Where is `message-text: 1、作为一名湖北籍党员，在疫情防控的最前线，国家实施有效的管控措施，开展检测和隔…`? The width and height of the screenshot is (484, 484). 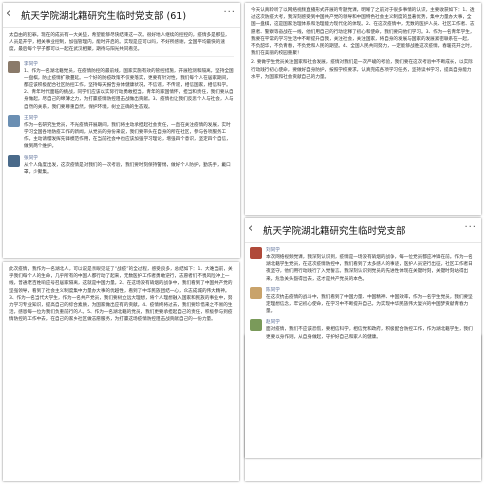 message-text: 1、作为一名湖北籍党员，在疫情防控的最前线，国家实施有效的管控措施，开展检测和隔… is located at coordinates (129, 89).